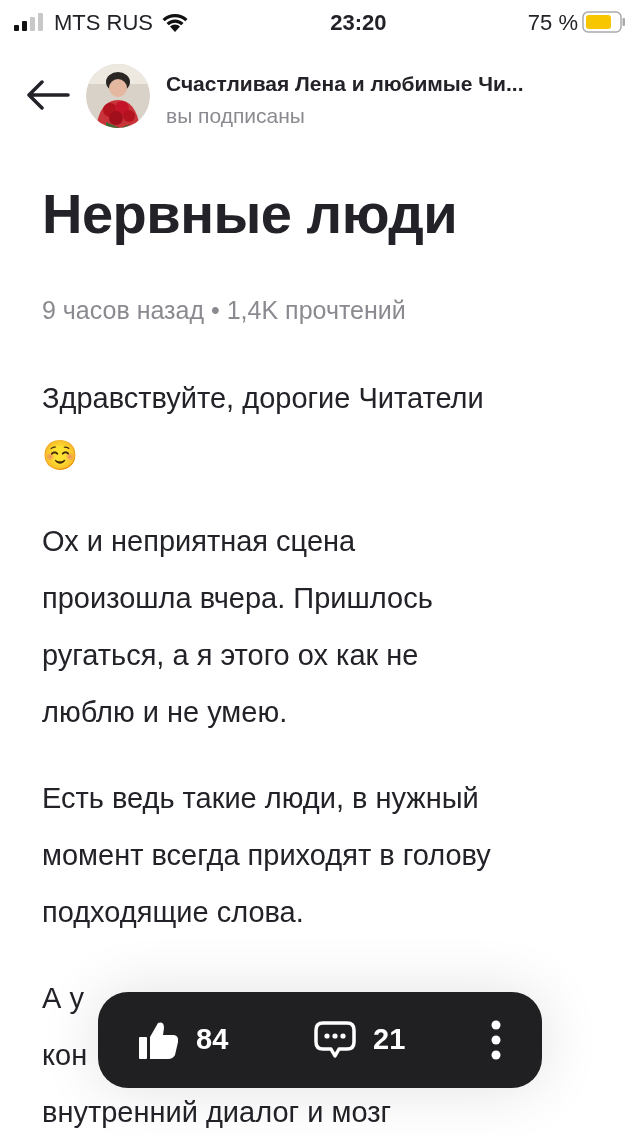 The width and height of the screenshot is (640, 1136). I want to click on text-line: внутренний диалог и мозг, so click(217, 1113).